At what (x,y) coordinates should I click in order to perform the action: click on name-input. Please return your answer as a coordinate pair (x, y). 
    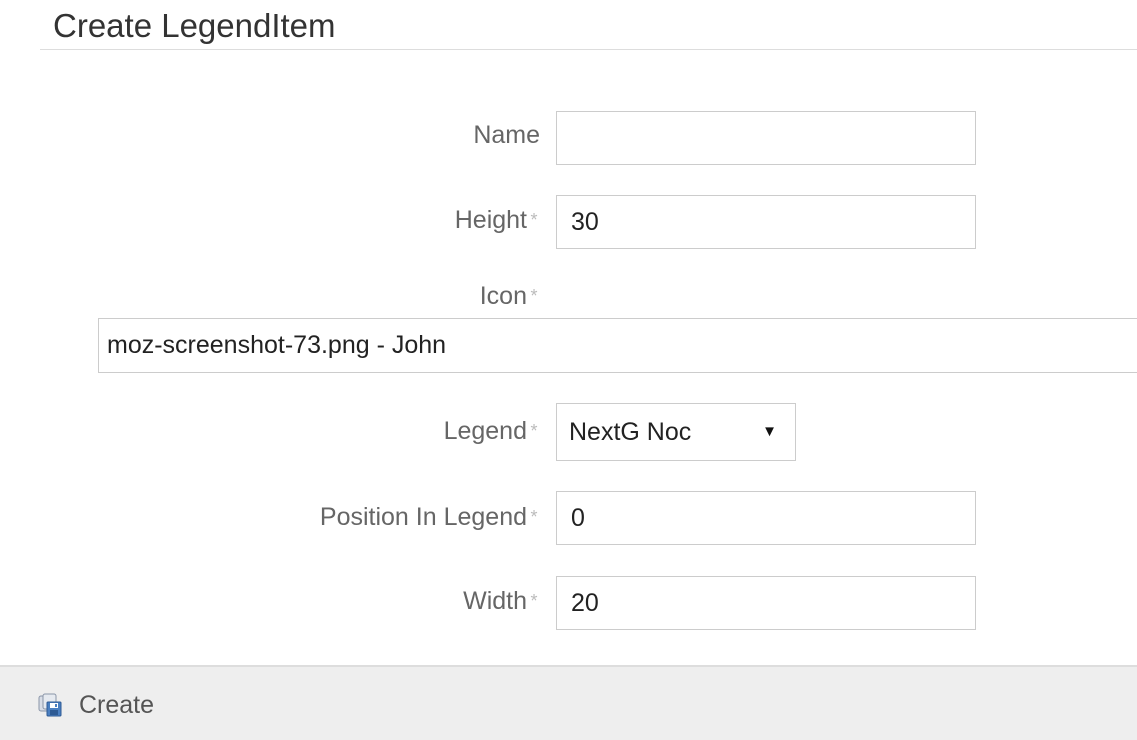
    Looking at the image, I should click on (766, 138).